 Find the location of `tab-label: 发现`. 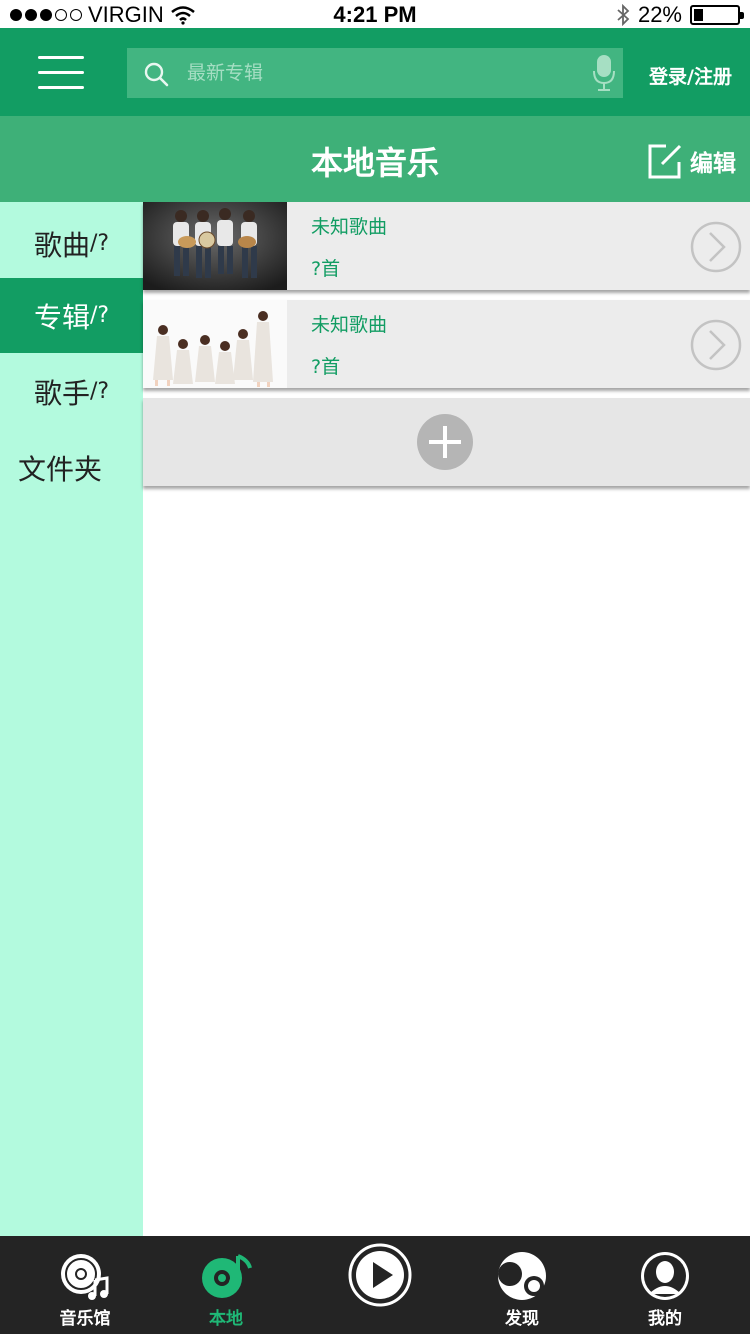

tab-label: 发现 is located at coordinates (522, 1319).